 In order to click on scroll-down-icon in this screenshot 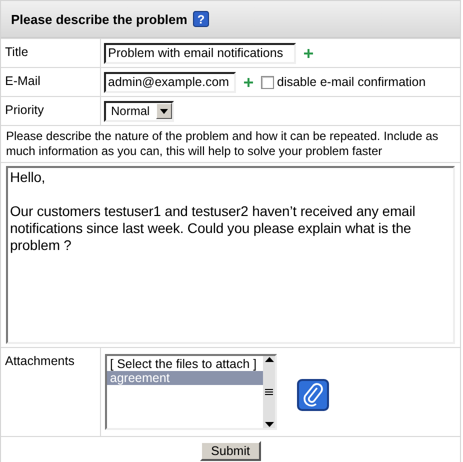, I will do `click(269, 424)`.